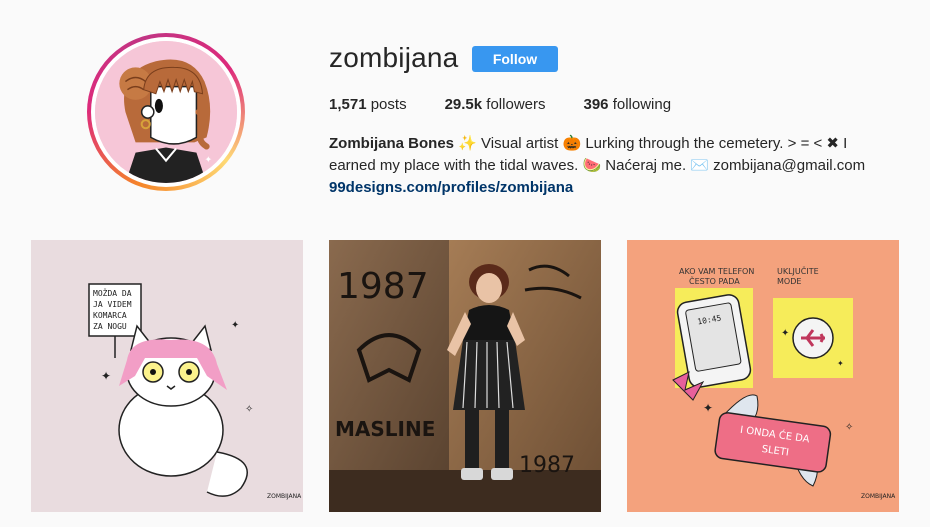  I want to click on followers-stat: 29.5k followers, so click(495, 104).